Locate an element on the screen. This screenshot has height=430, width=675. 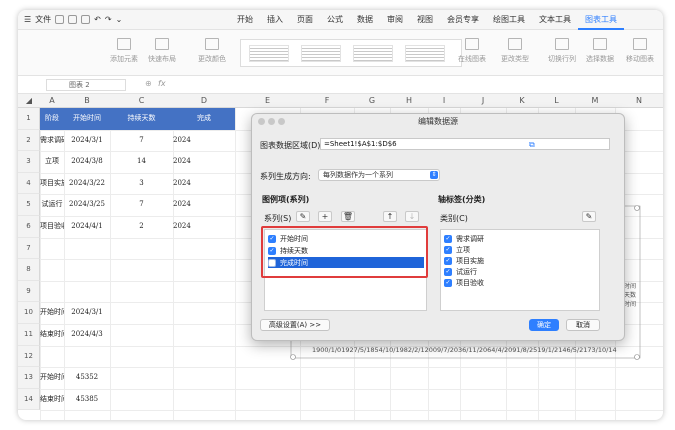
cell-A4: 项目实施 is located at coordinates (52, 184).